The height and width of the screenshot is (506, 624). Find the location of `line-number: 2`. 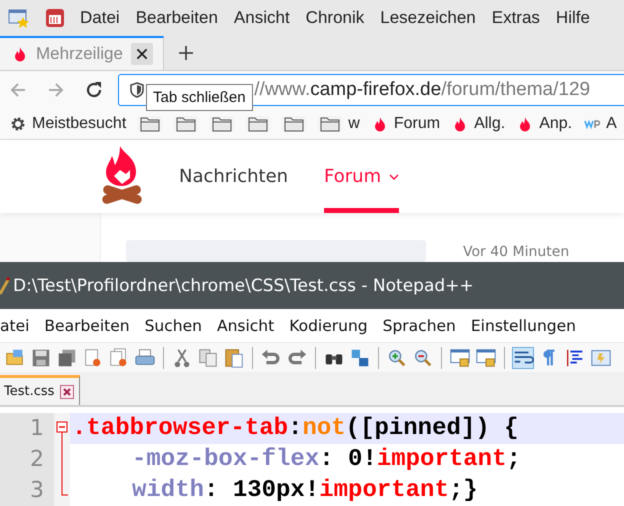

line-number: 2 is located at coordinates (27, 459).